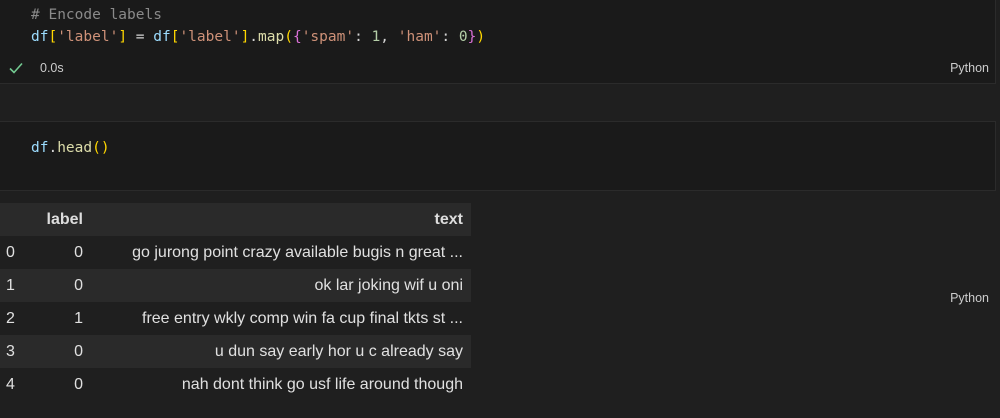 The width and height of the screenshot is (1000, 418). What do you see at coordinates (10, 252) in the screenshot?
I see `row-index: 0` at bounding box center [10, 252].